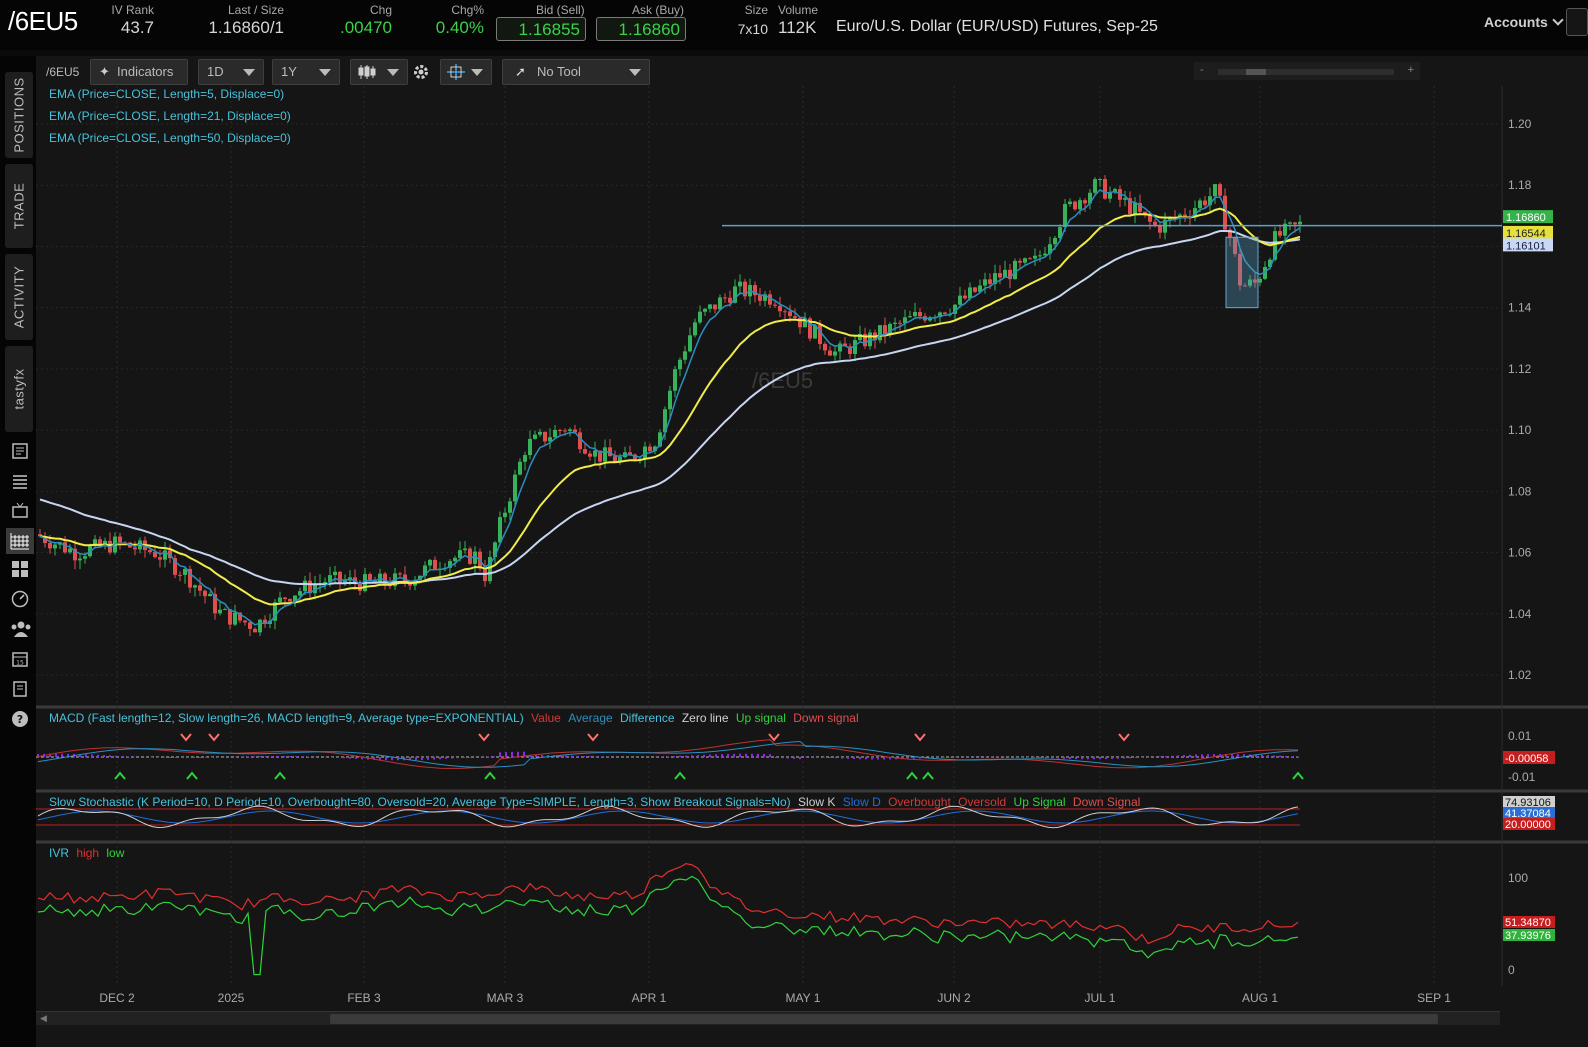 The width and height of the screenshot is (1588, 1047). What do you see at coordinates (1411, 70) in the screenshot?
I see `zoom-in-icon: +` at bounding box center [1411, 70].